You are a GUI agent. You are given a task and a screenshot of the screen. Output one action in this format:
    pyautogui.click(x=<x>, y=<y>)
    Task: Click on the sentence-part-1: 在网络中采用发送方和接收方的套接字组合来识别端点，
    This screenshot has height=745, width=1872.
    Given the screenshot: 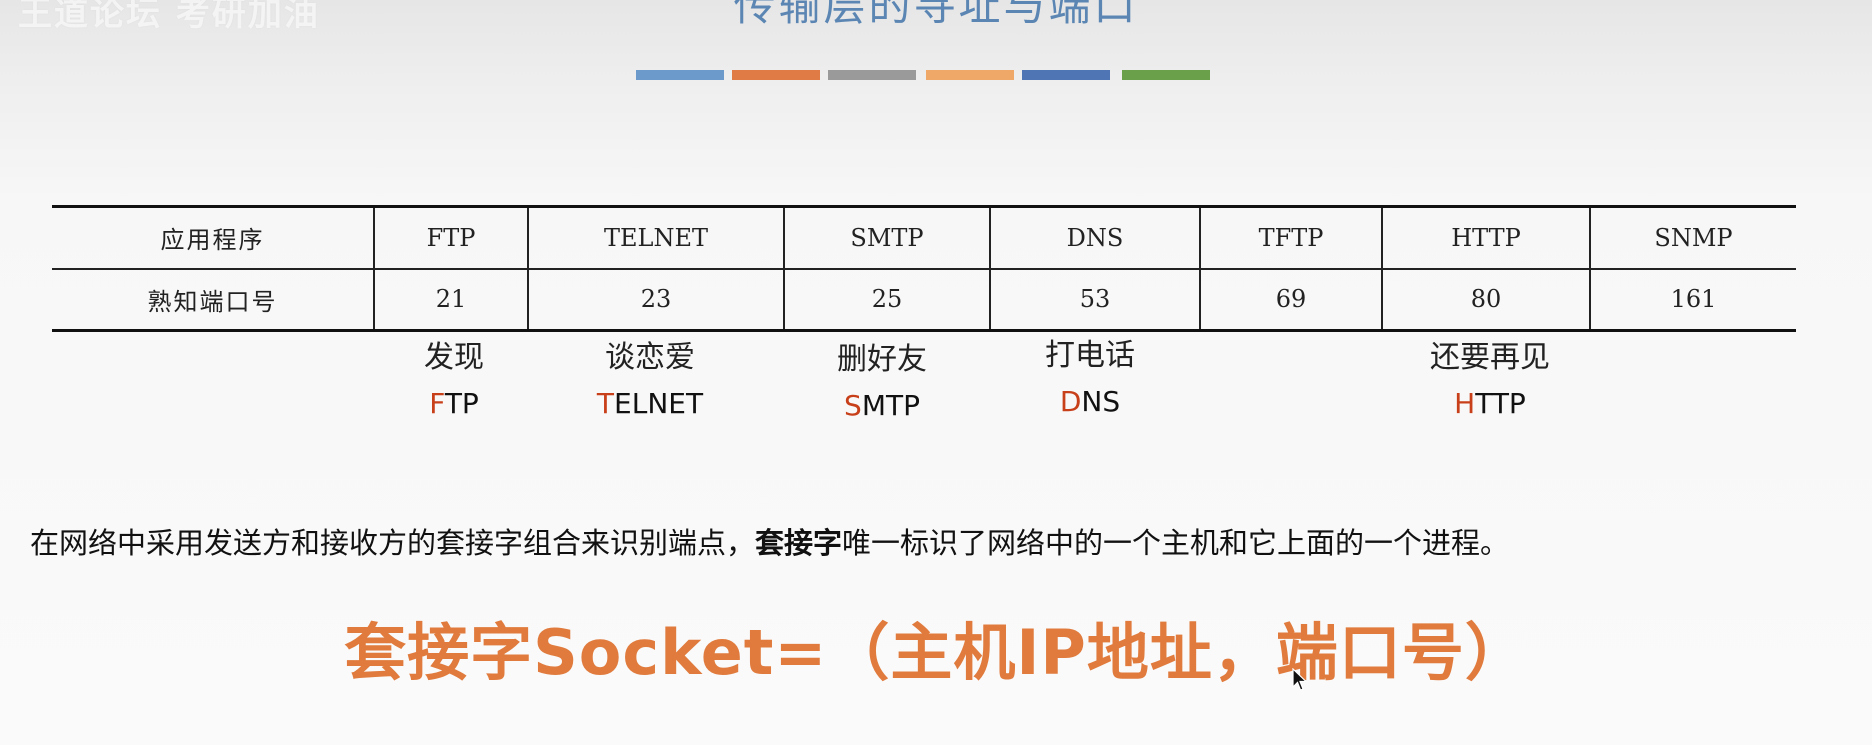 What is the action you would take?
    pyautogui.click(x=393, y=543)
    